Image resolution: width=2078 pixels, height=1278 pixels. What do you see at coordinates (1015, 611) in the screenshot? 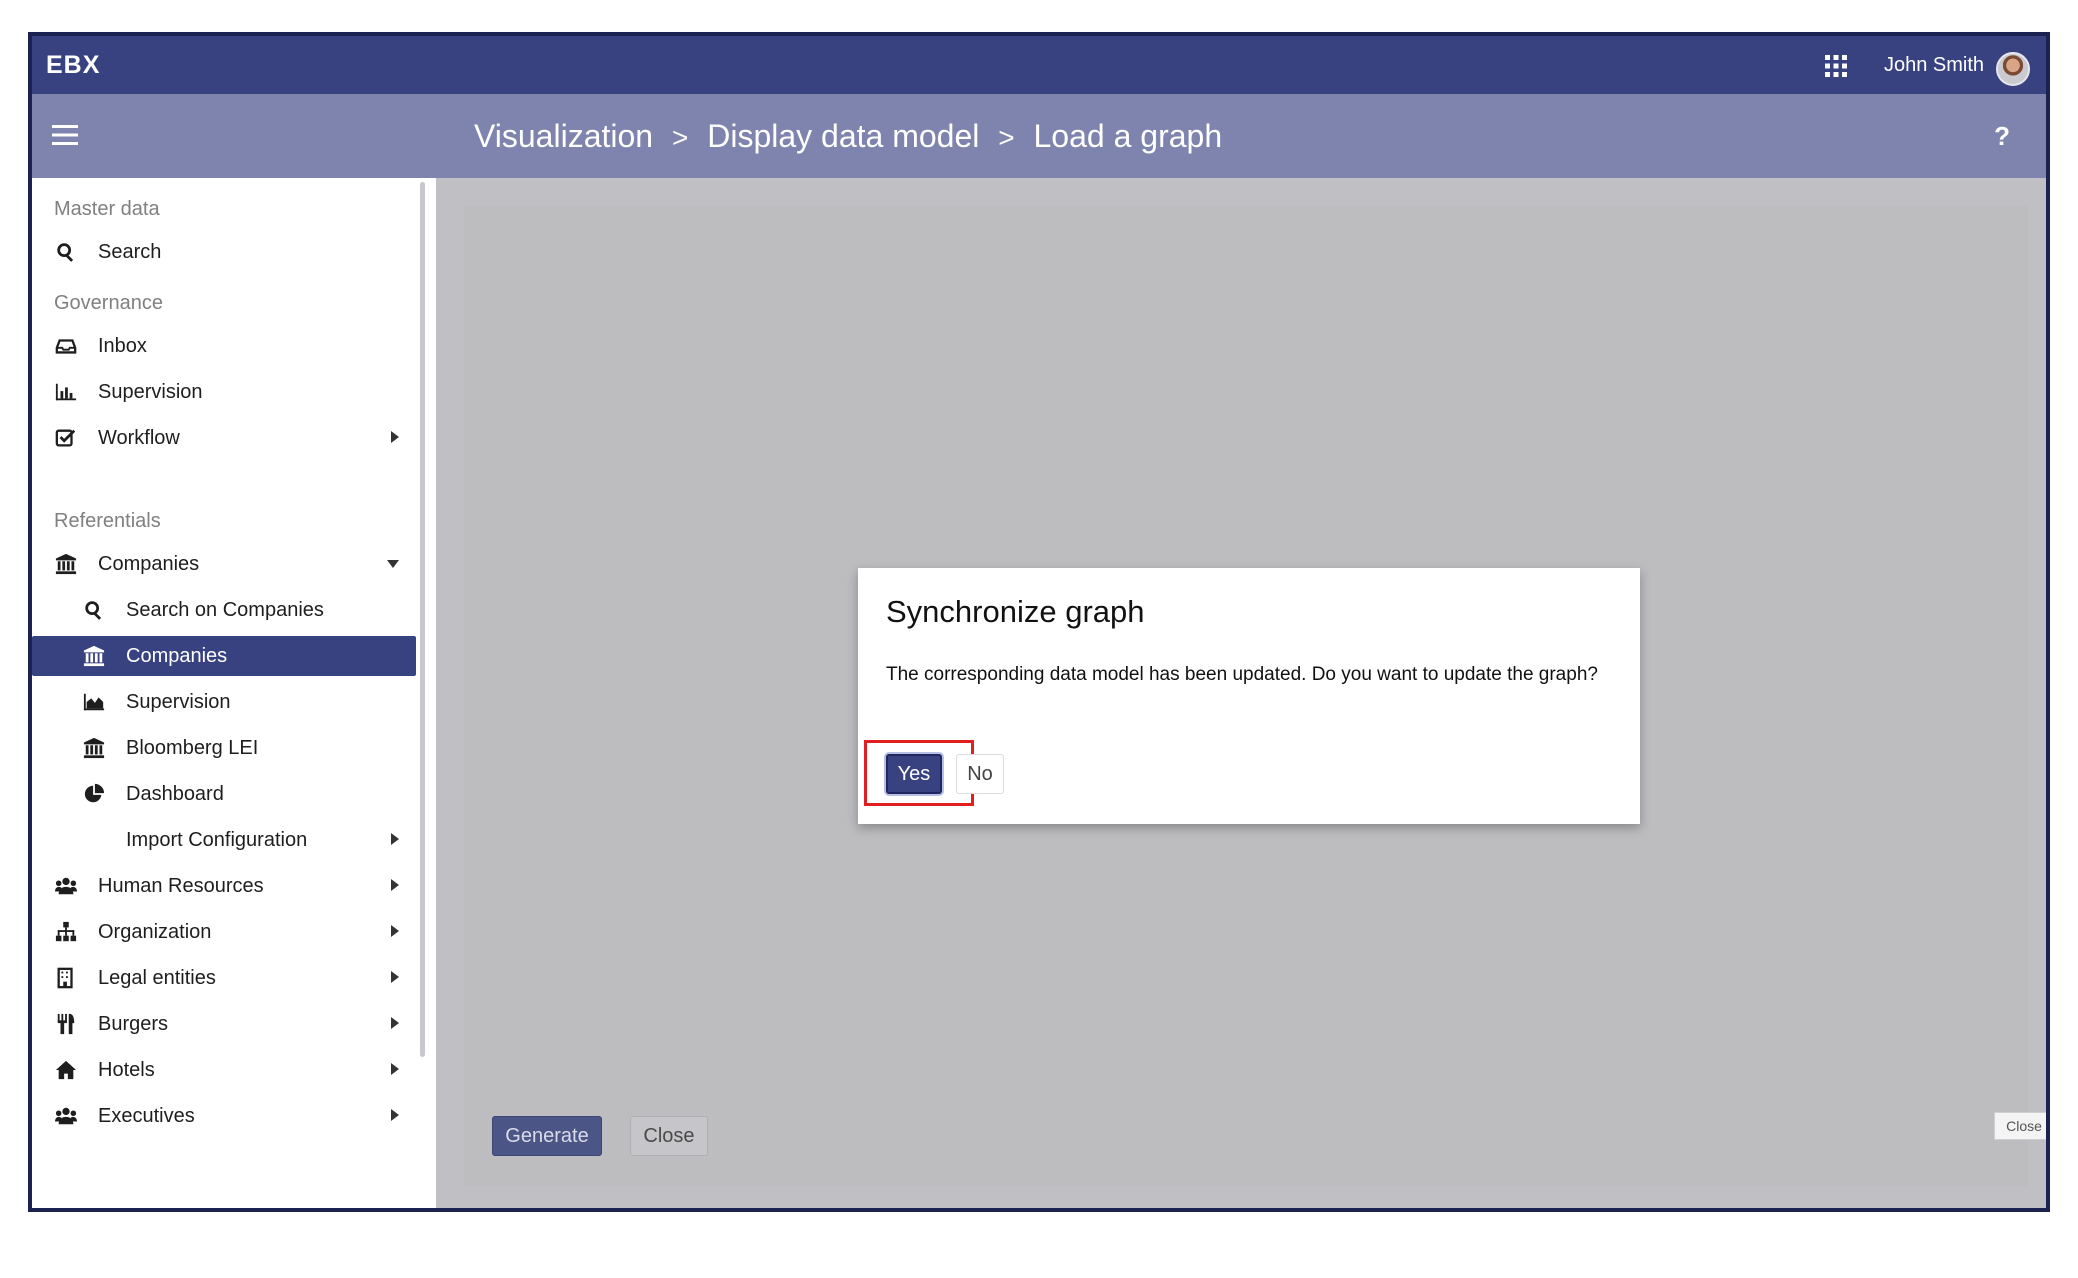
I see `dialog-title: Synchronize graph` at bounding box center [1015, 611].